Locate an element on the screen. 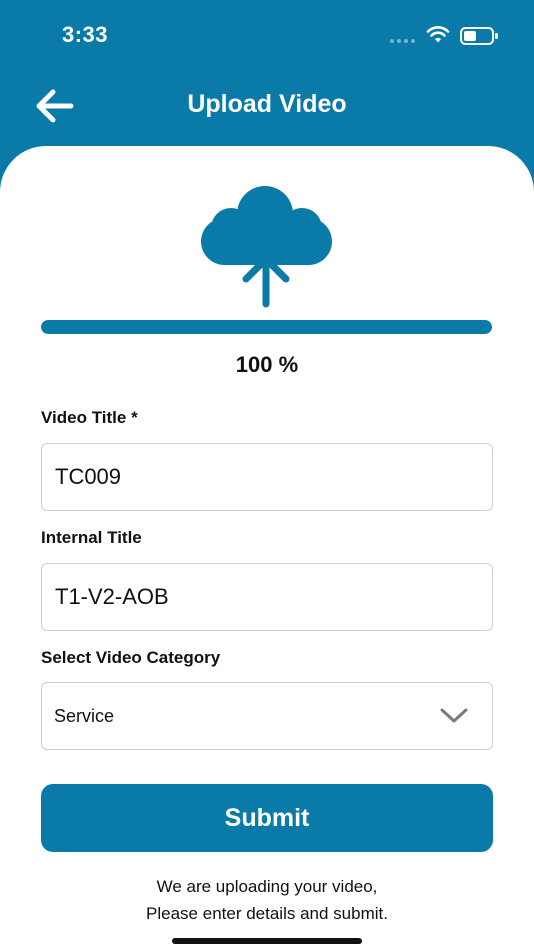 The width and height of the screenshot is (534, 950). upload-progress-bar is located at coordinates (266, 327).